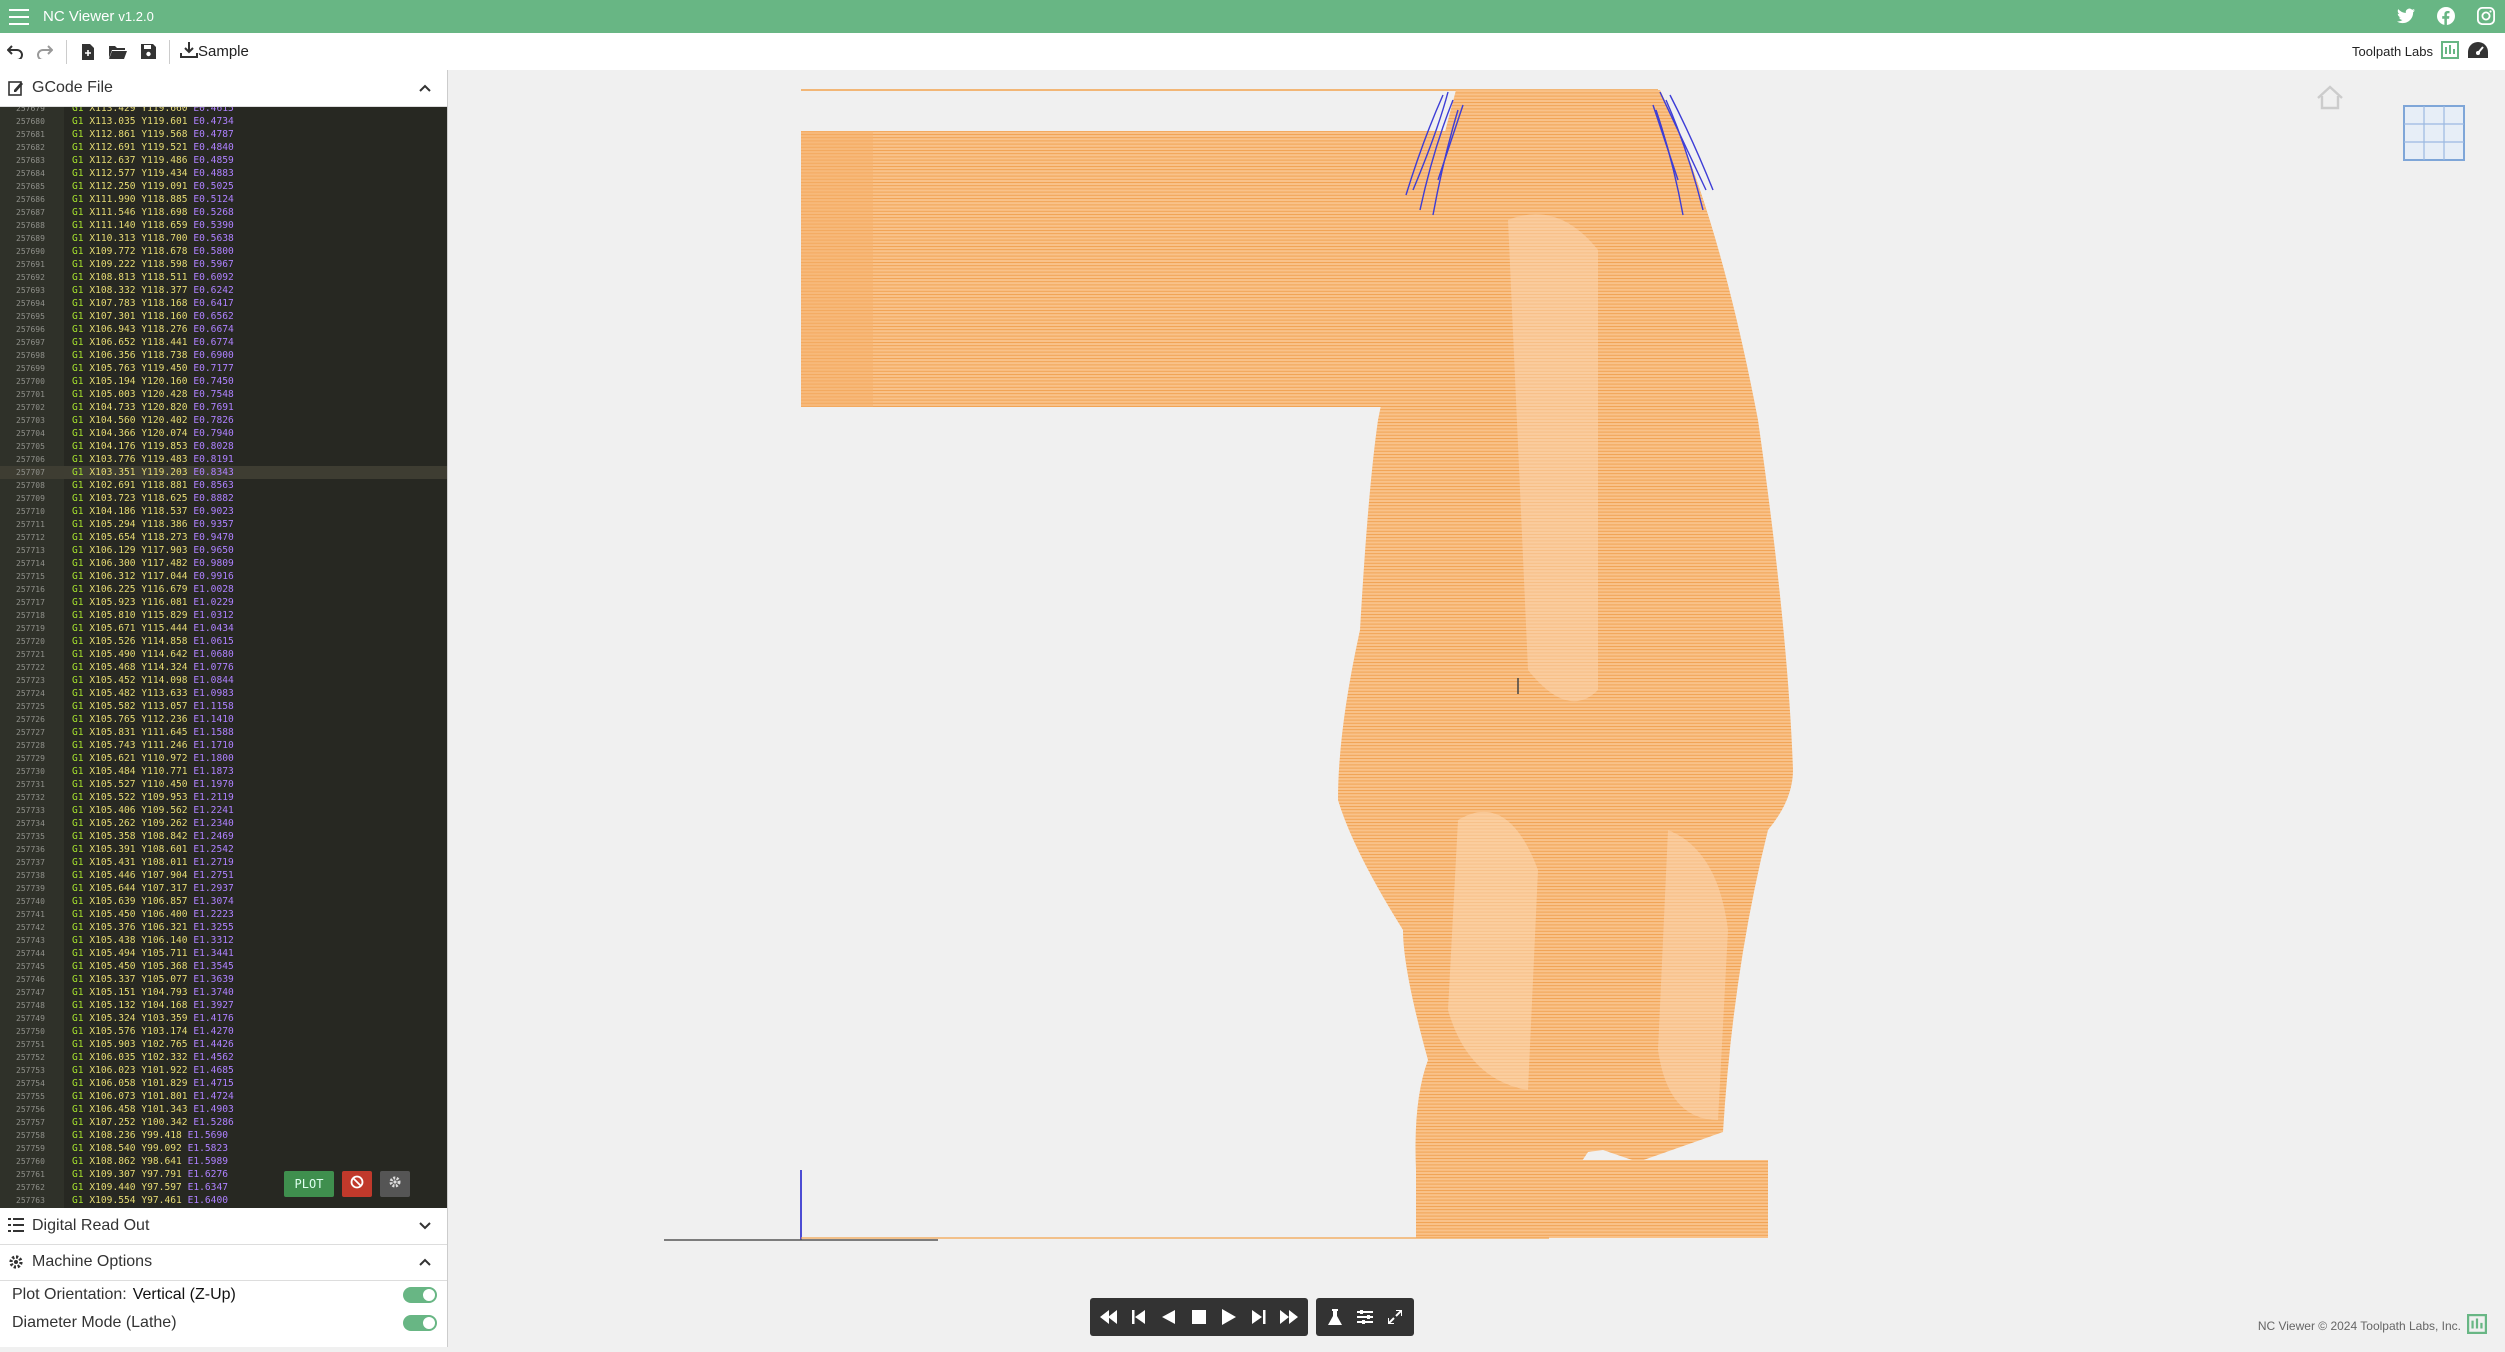  I want to click on code-line: 257727 G1 X105.831 Y111.645 E1.1588, so click(223, 732).